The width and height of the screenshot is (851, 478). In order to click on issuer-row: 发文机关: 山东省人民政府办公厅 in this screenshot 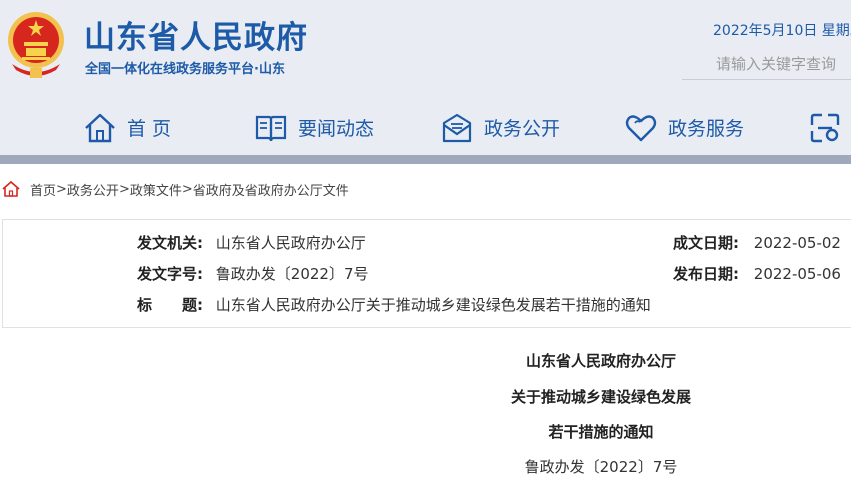, I will do `click(251, 242)`.